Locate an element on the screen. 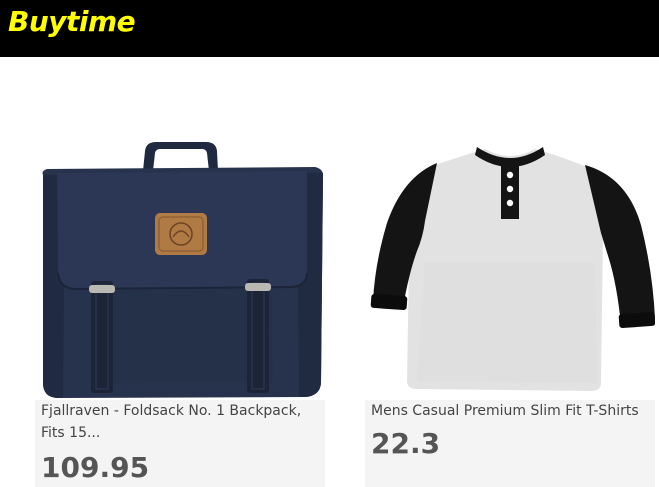 This screenshot has width=659, height=487. product-price: 22.3 is located at coordinates (406, 443).